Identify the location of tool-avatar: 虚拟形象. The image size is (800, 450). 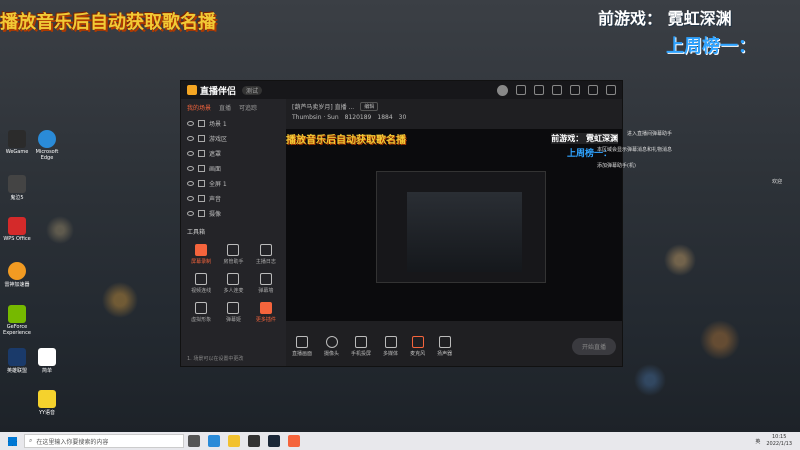
(201, 312).